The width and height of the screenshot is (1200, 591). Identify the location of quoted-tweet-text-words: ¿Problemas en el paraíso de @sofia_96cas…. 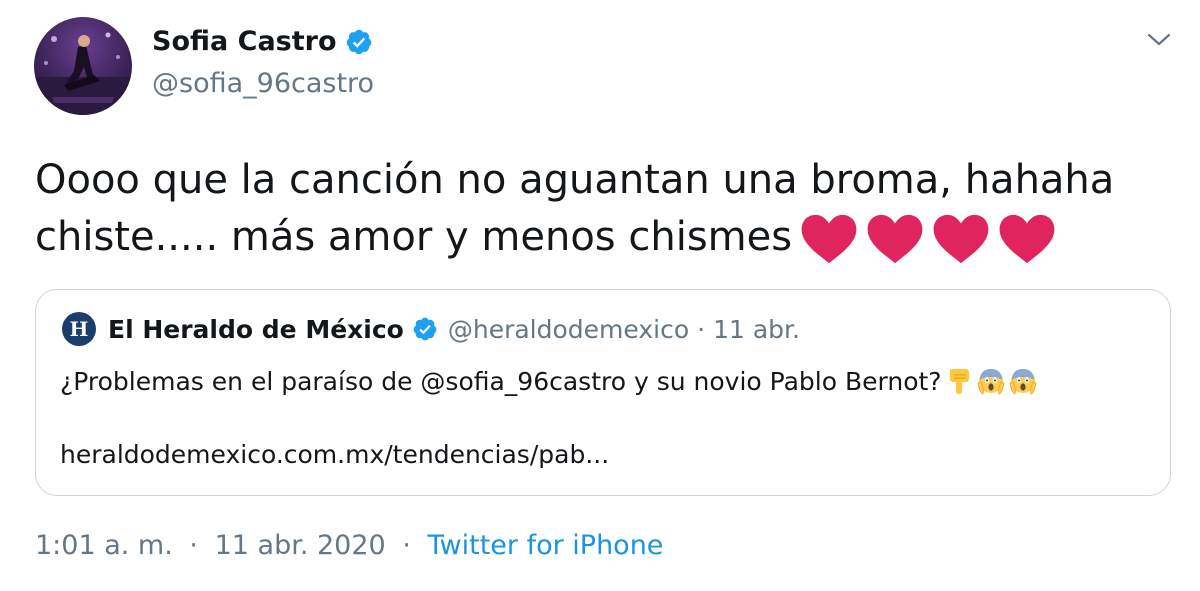
(501, 381).